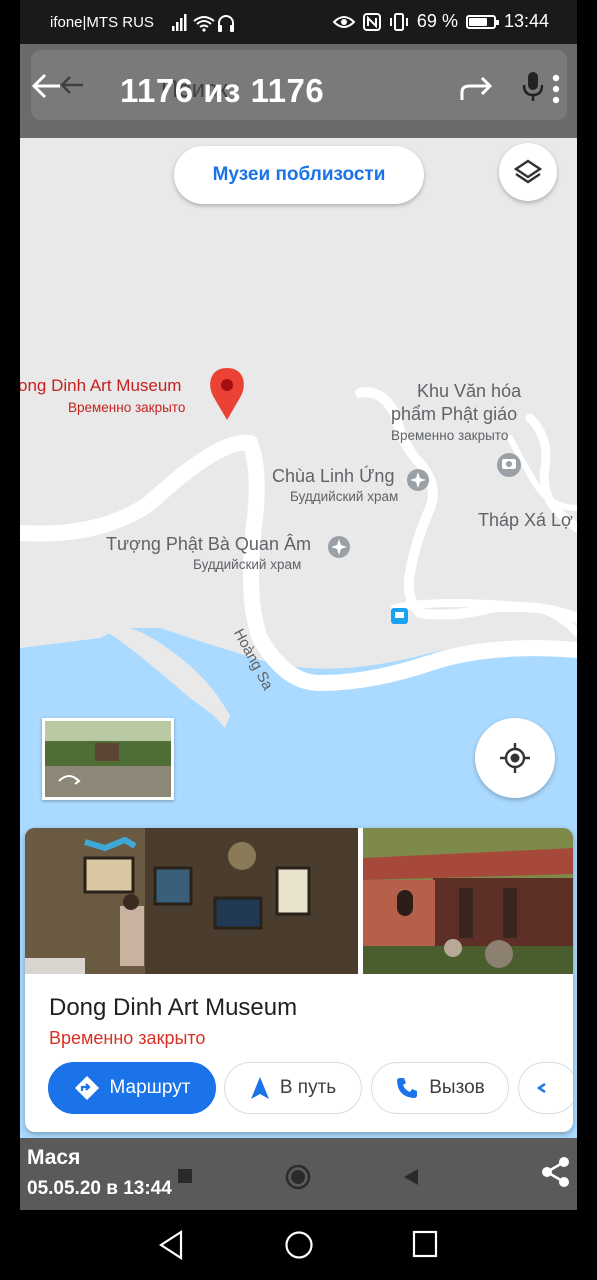 The image size is (597, 1280). Describe the element at coordinates (99, 1188) in the screenshot. I see `photo-date: 05.05.20 в 13:44` at that location.